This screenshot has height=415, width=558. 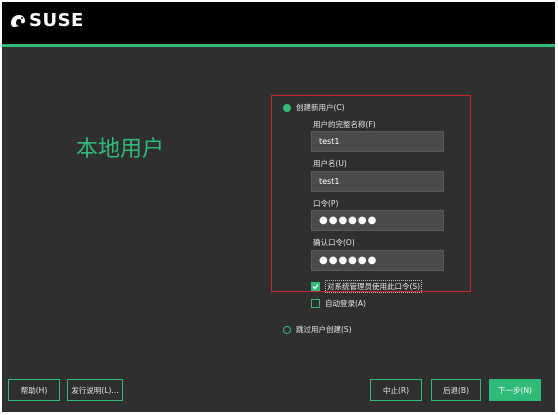 What do you see at coordinates (456, 390) in the screenshot?
I see `back-button: 后退(B)` at bounding box center [456, 390].